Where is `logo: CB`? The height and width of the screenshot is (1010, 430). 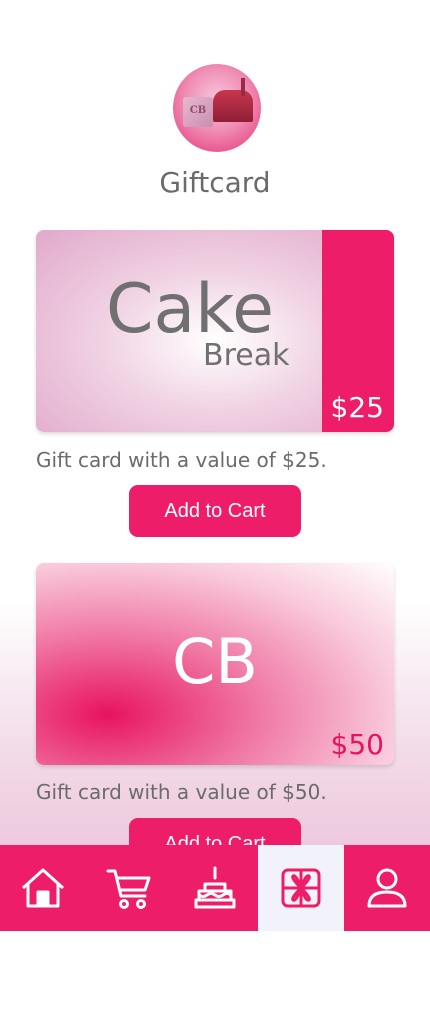 logo: CB is located at coordinates (217, 108).